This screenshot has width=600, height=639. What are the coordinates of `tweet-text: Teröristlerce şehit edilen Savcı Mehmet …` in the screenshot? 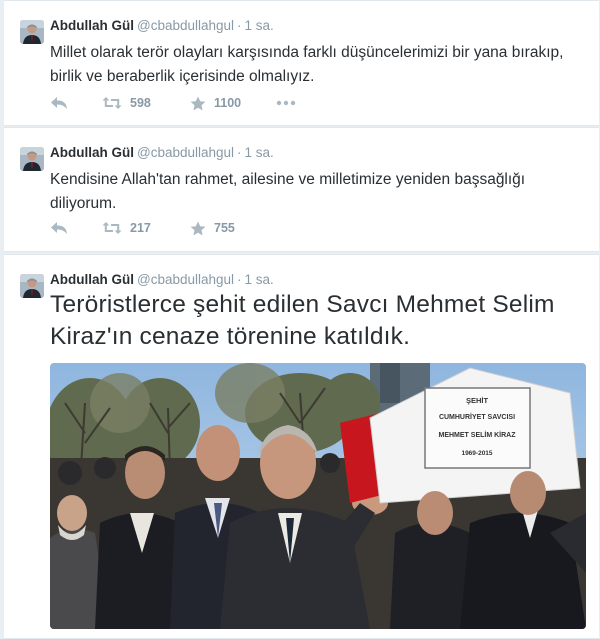 It's located at (302, 320).